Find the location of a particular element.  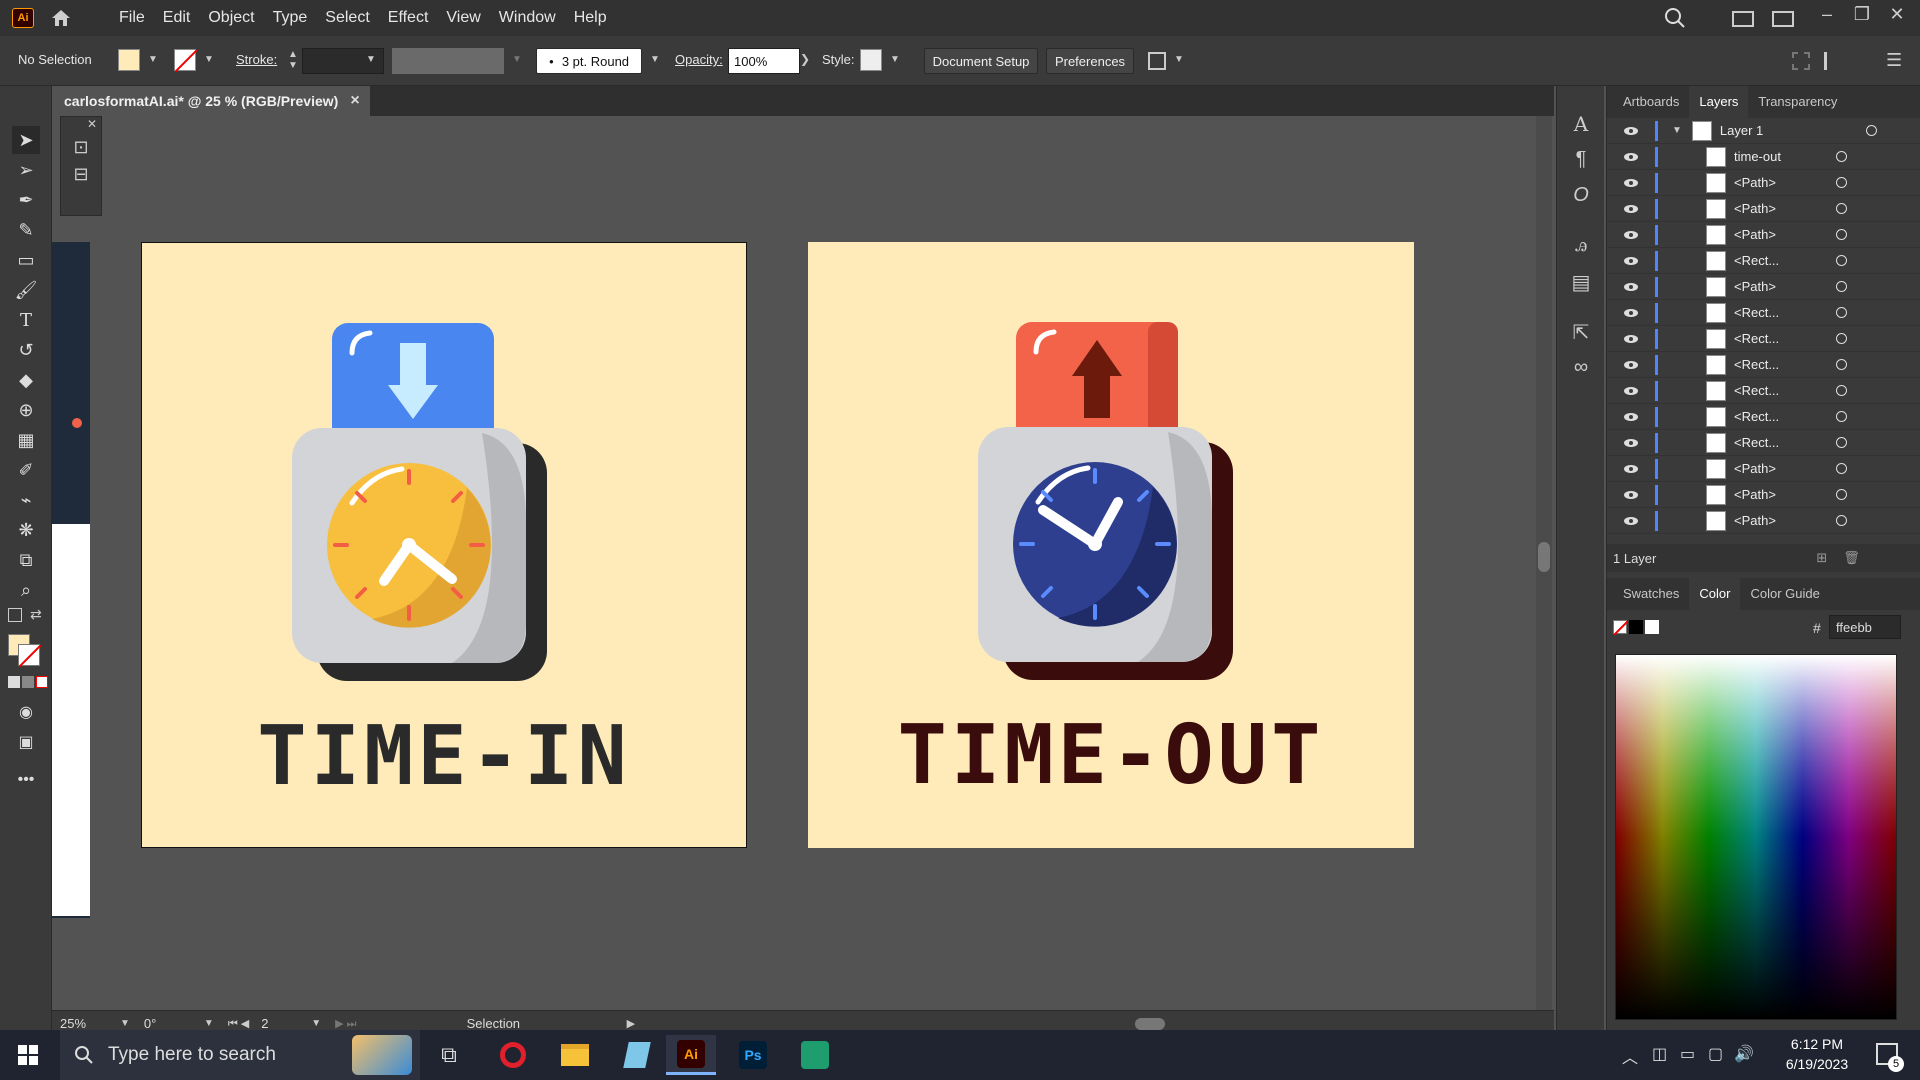

delete-layer-icon: 🗑 is located at coordinates (1851, 558).